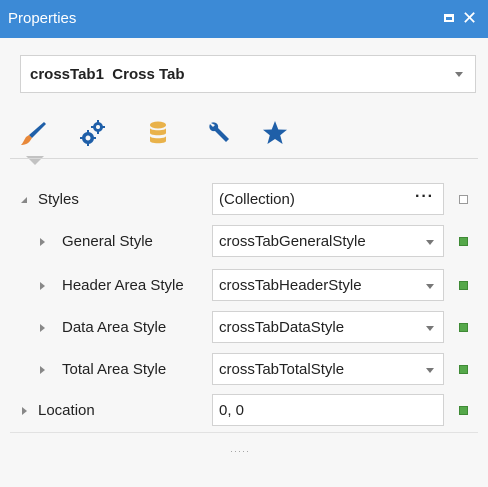 Image resolution: width=488 pixels, height=487 pixels. Describe the element at coordinates (248, 74) in the screenshot. I see `object-selector: crossTab1 Cross Tab` at that location.